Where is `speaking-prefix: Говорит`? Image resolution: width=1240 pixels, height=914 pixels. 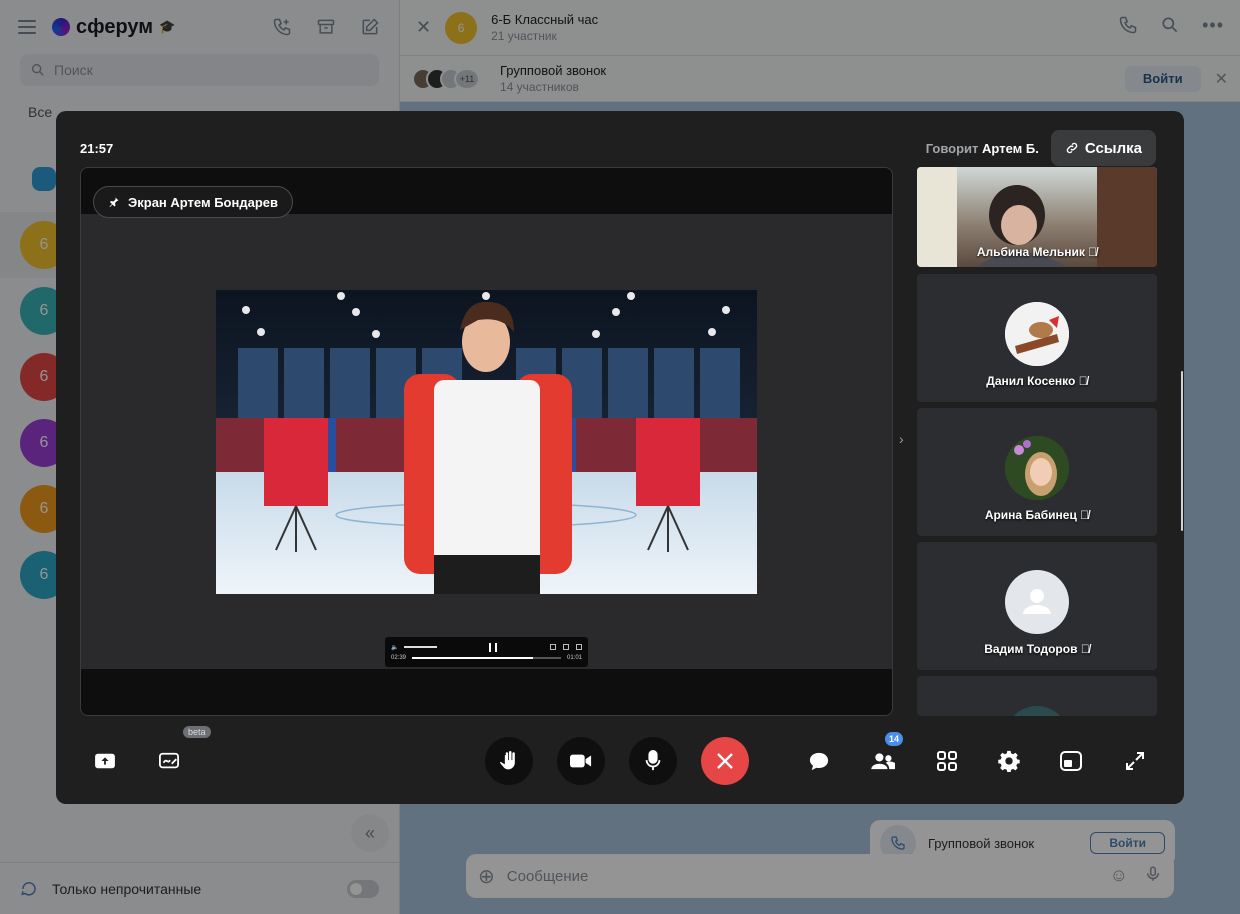 speaking-prefix: Говорит is located at coordinates (952, 148).